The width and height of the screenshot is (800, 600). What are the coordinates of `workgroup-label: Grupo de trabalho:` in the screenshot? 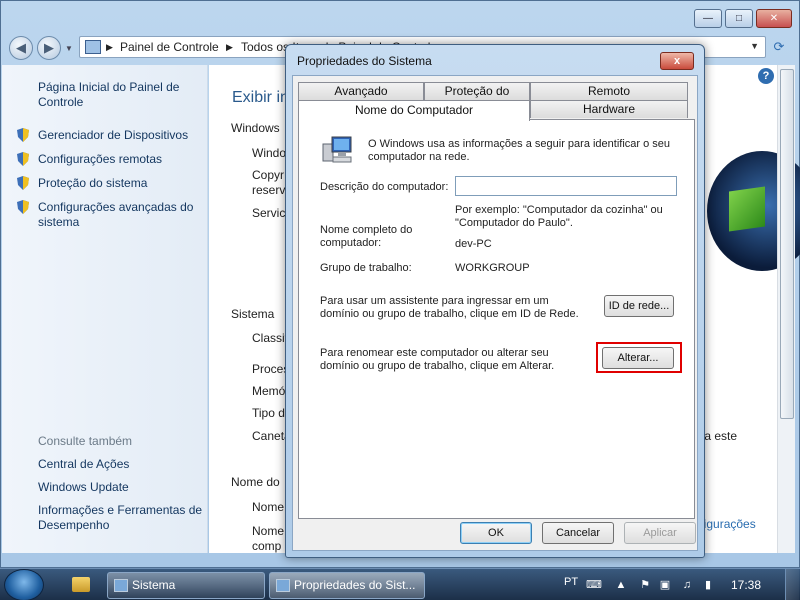 It's located at (366, 268).